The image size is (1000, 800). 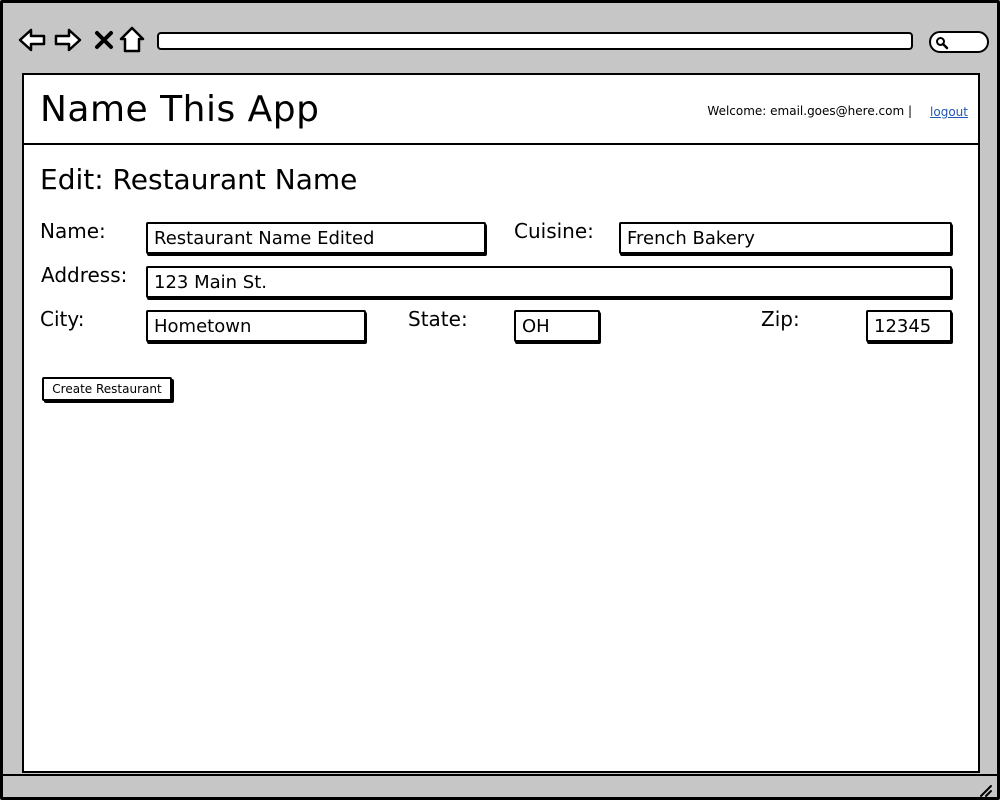 I want to click on city-label: City:, so click(x=62, y=319).